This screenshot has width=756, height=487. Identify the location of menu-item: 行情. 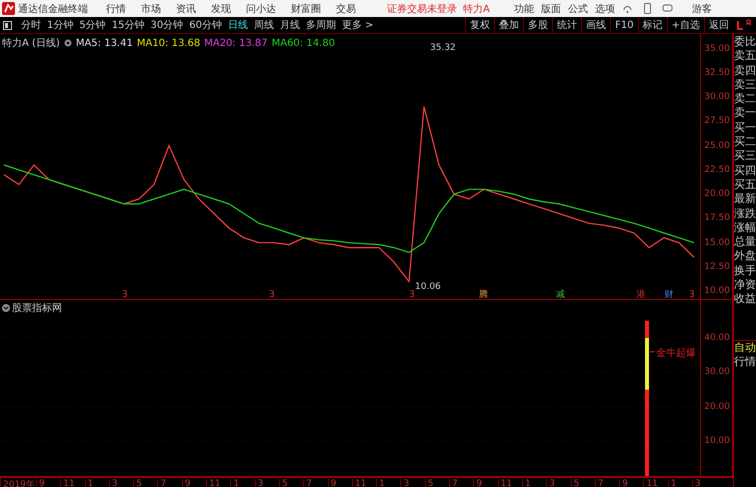
(116, 9).